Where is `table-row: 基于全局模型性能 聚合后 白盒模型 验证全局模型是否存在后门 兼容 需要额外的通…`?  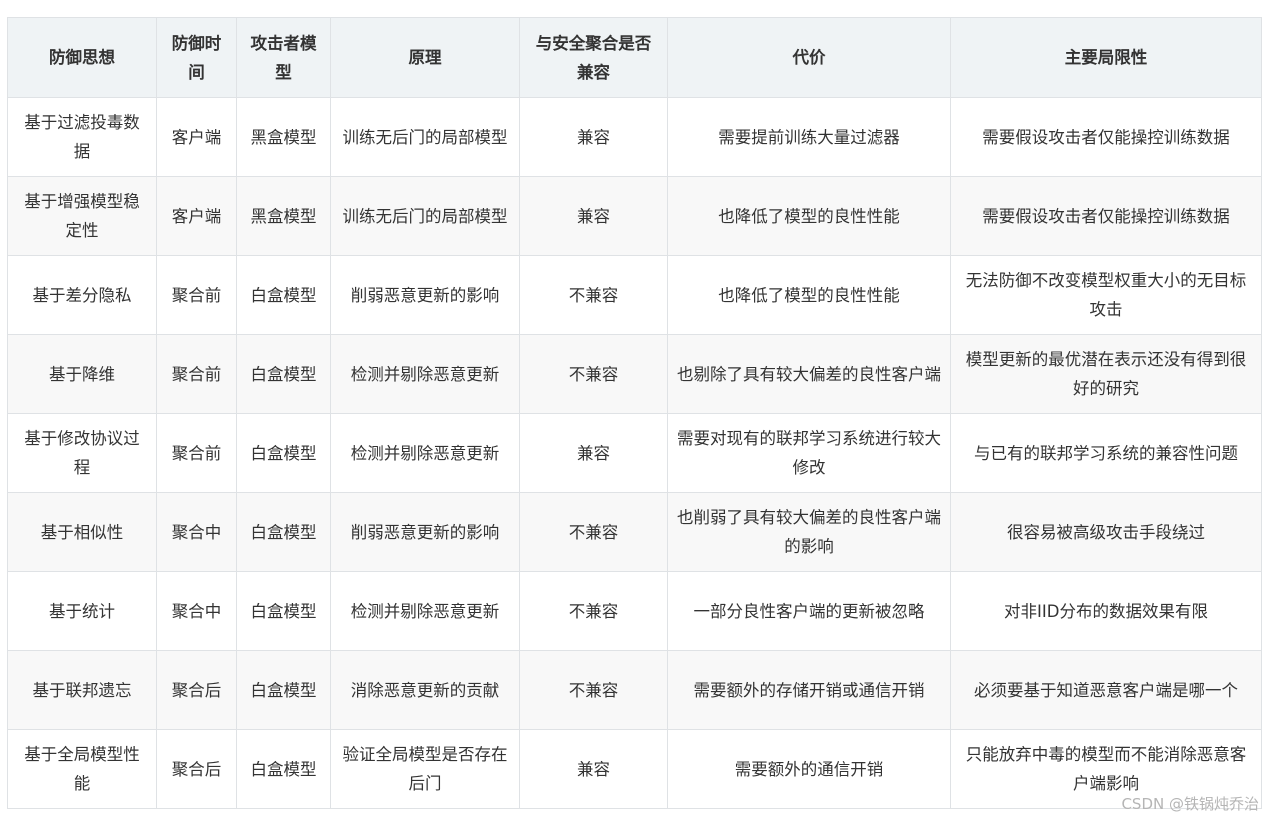
table-row: 基于全局模型性能 聚合后 白盒模型 验证全局模型是否存在后门 兼容 需要额外的通… is located at coordinates (634, 769).